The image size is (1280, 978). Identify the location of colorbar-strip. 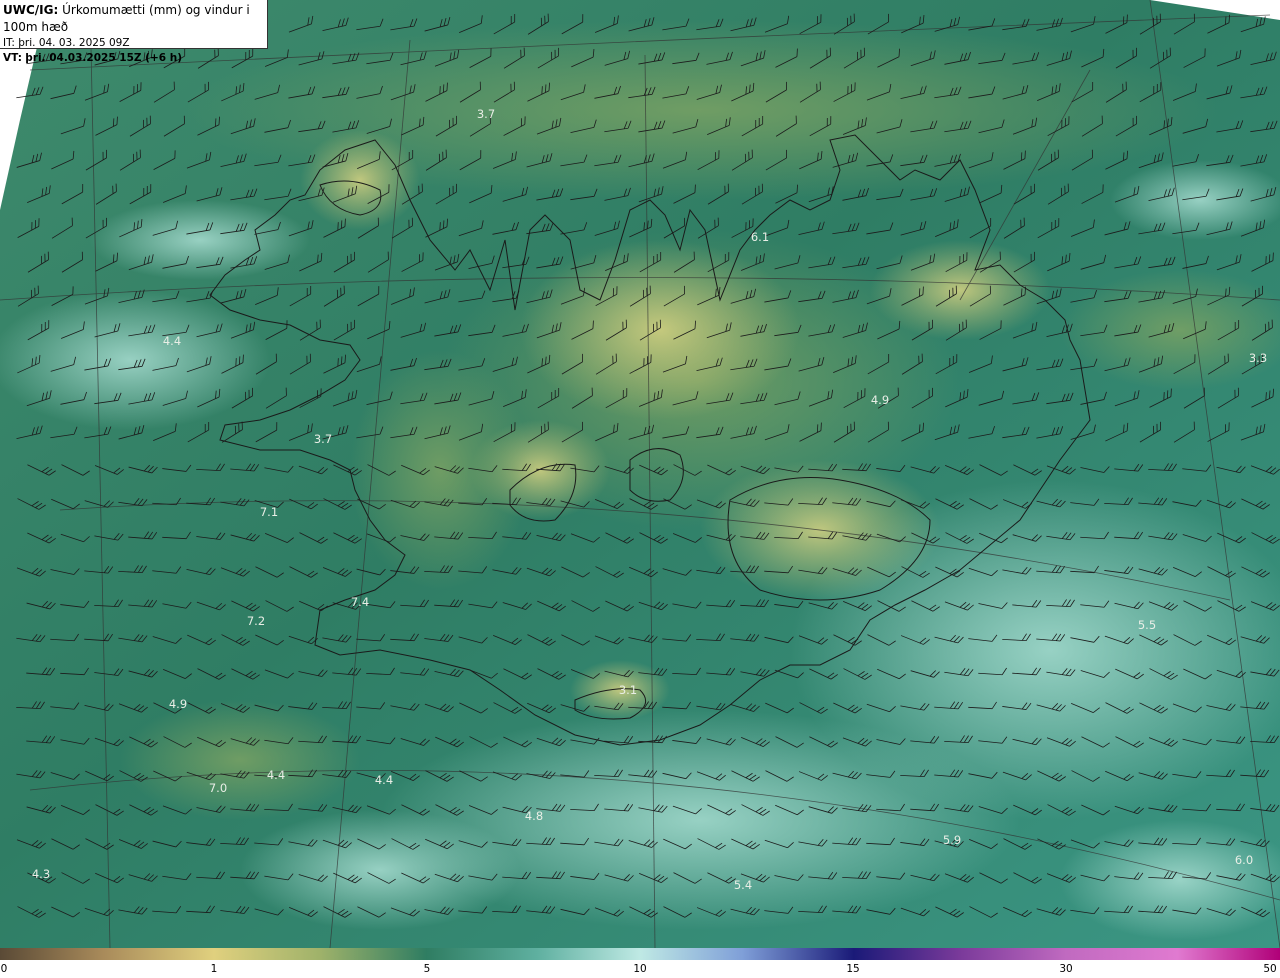
(640, 954).